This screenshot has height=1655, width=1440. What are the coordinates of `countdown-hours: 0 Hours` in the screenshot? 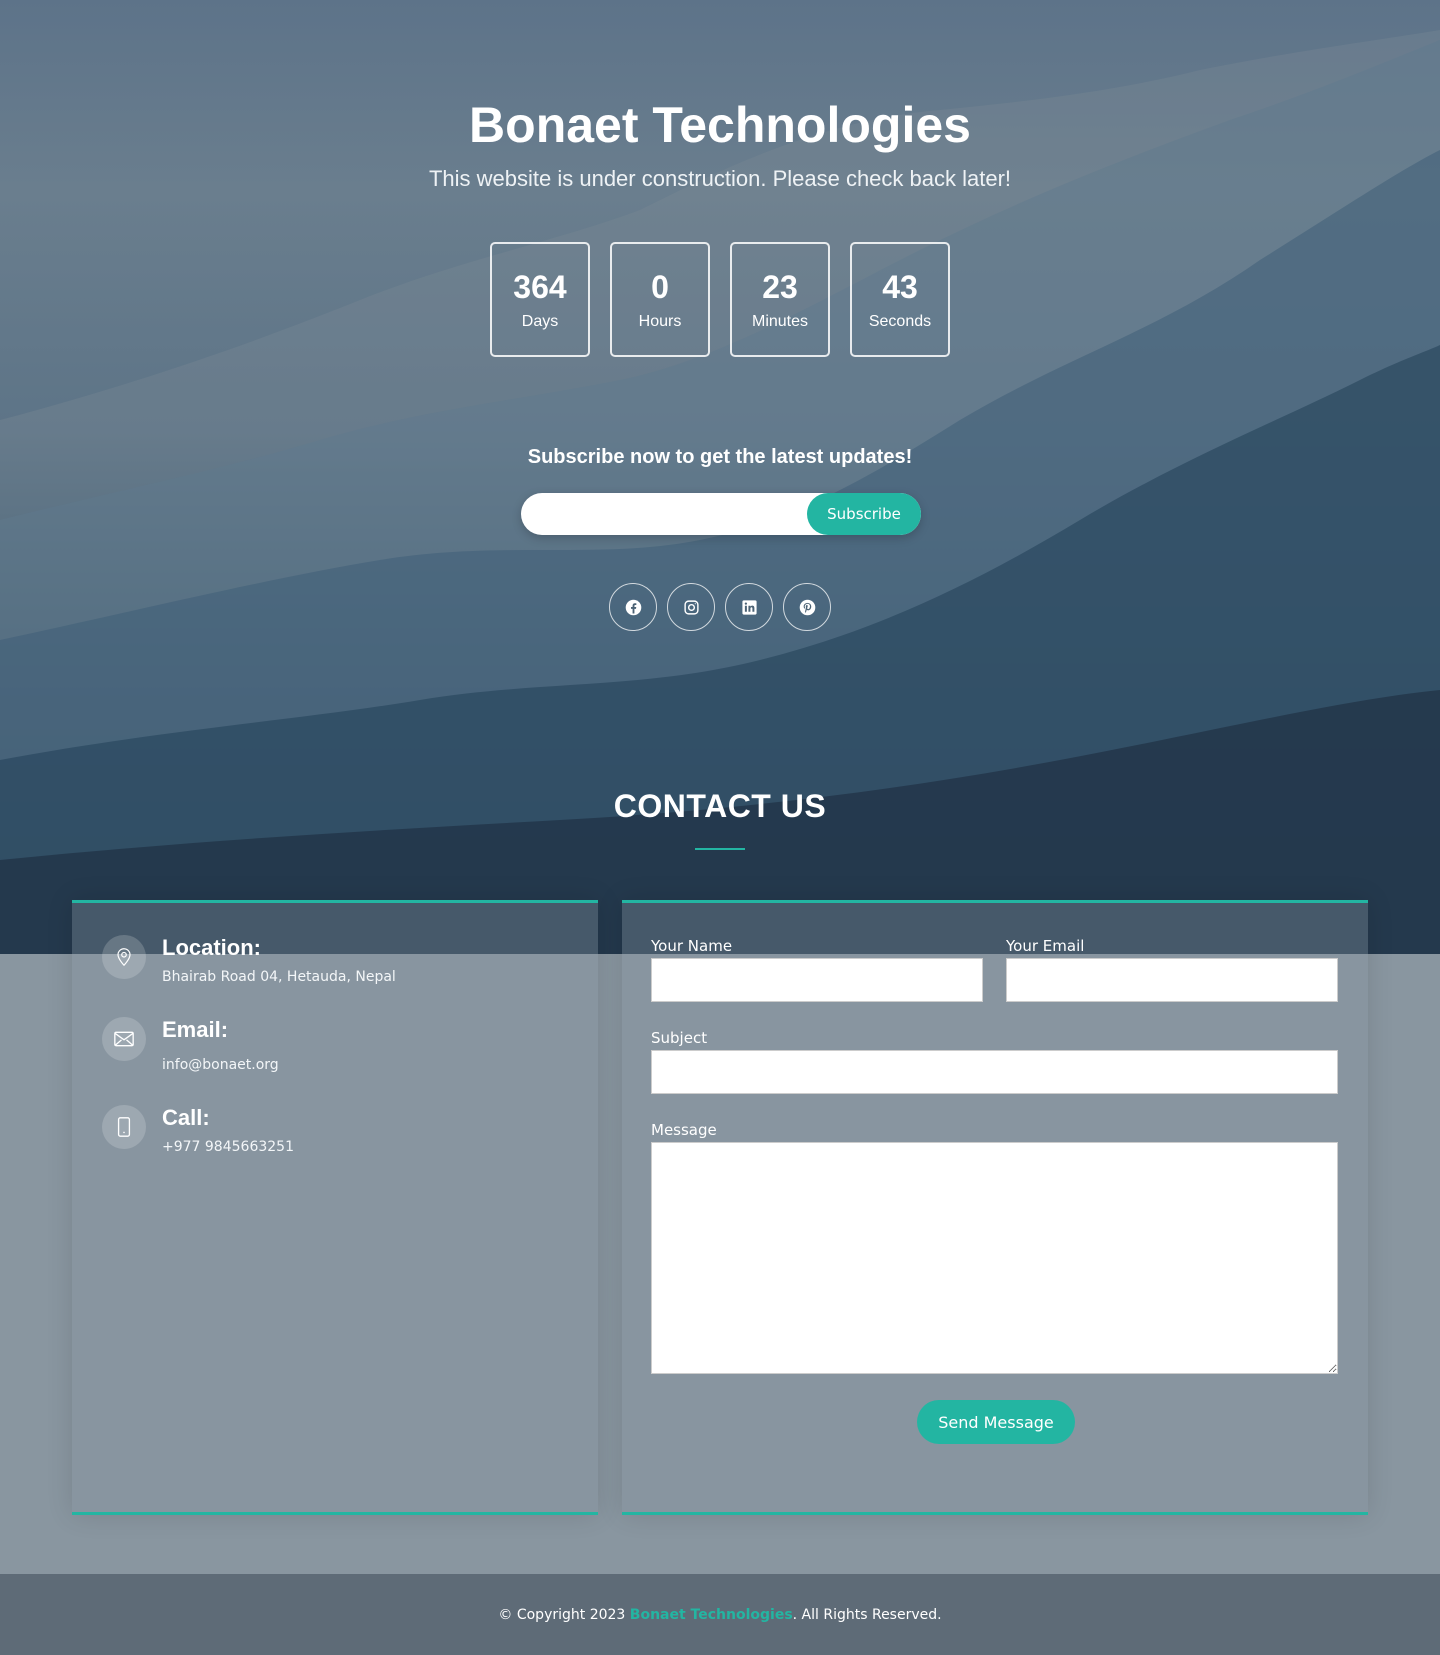 It's located at (660, 299).